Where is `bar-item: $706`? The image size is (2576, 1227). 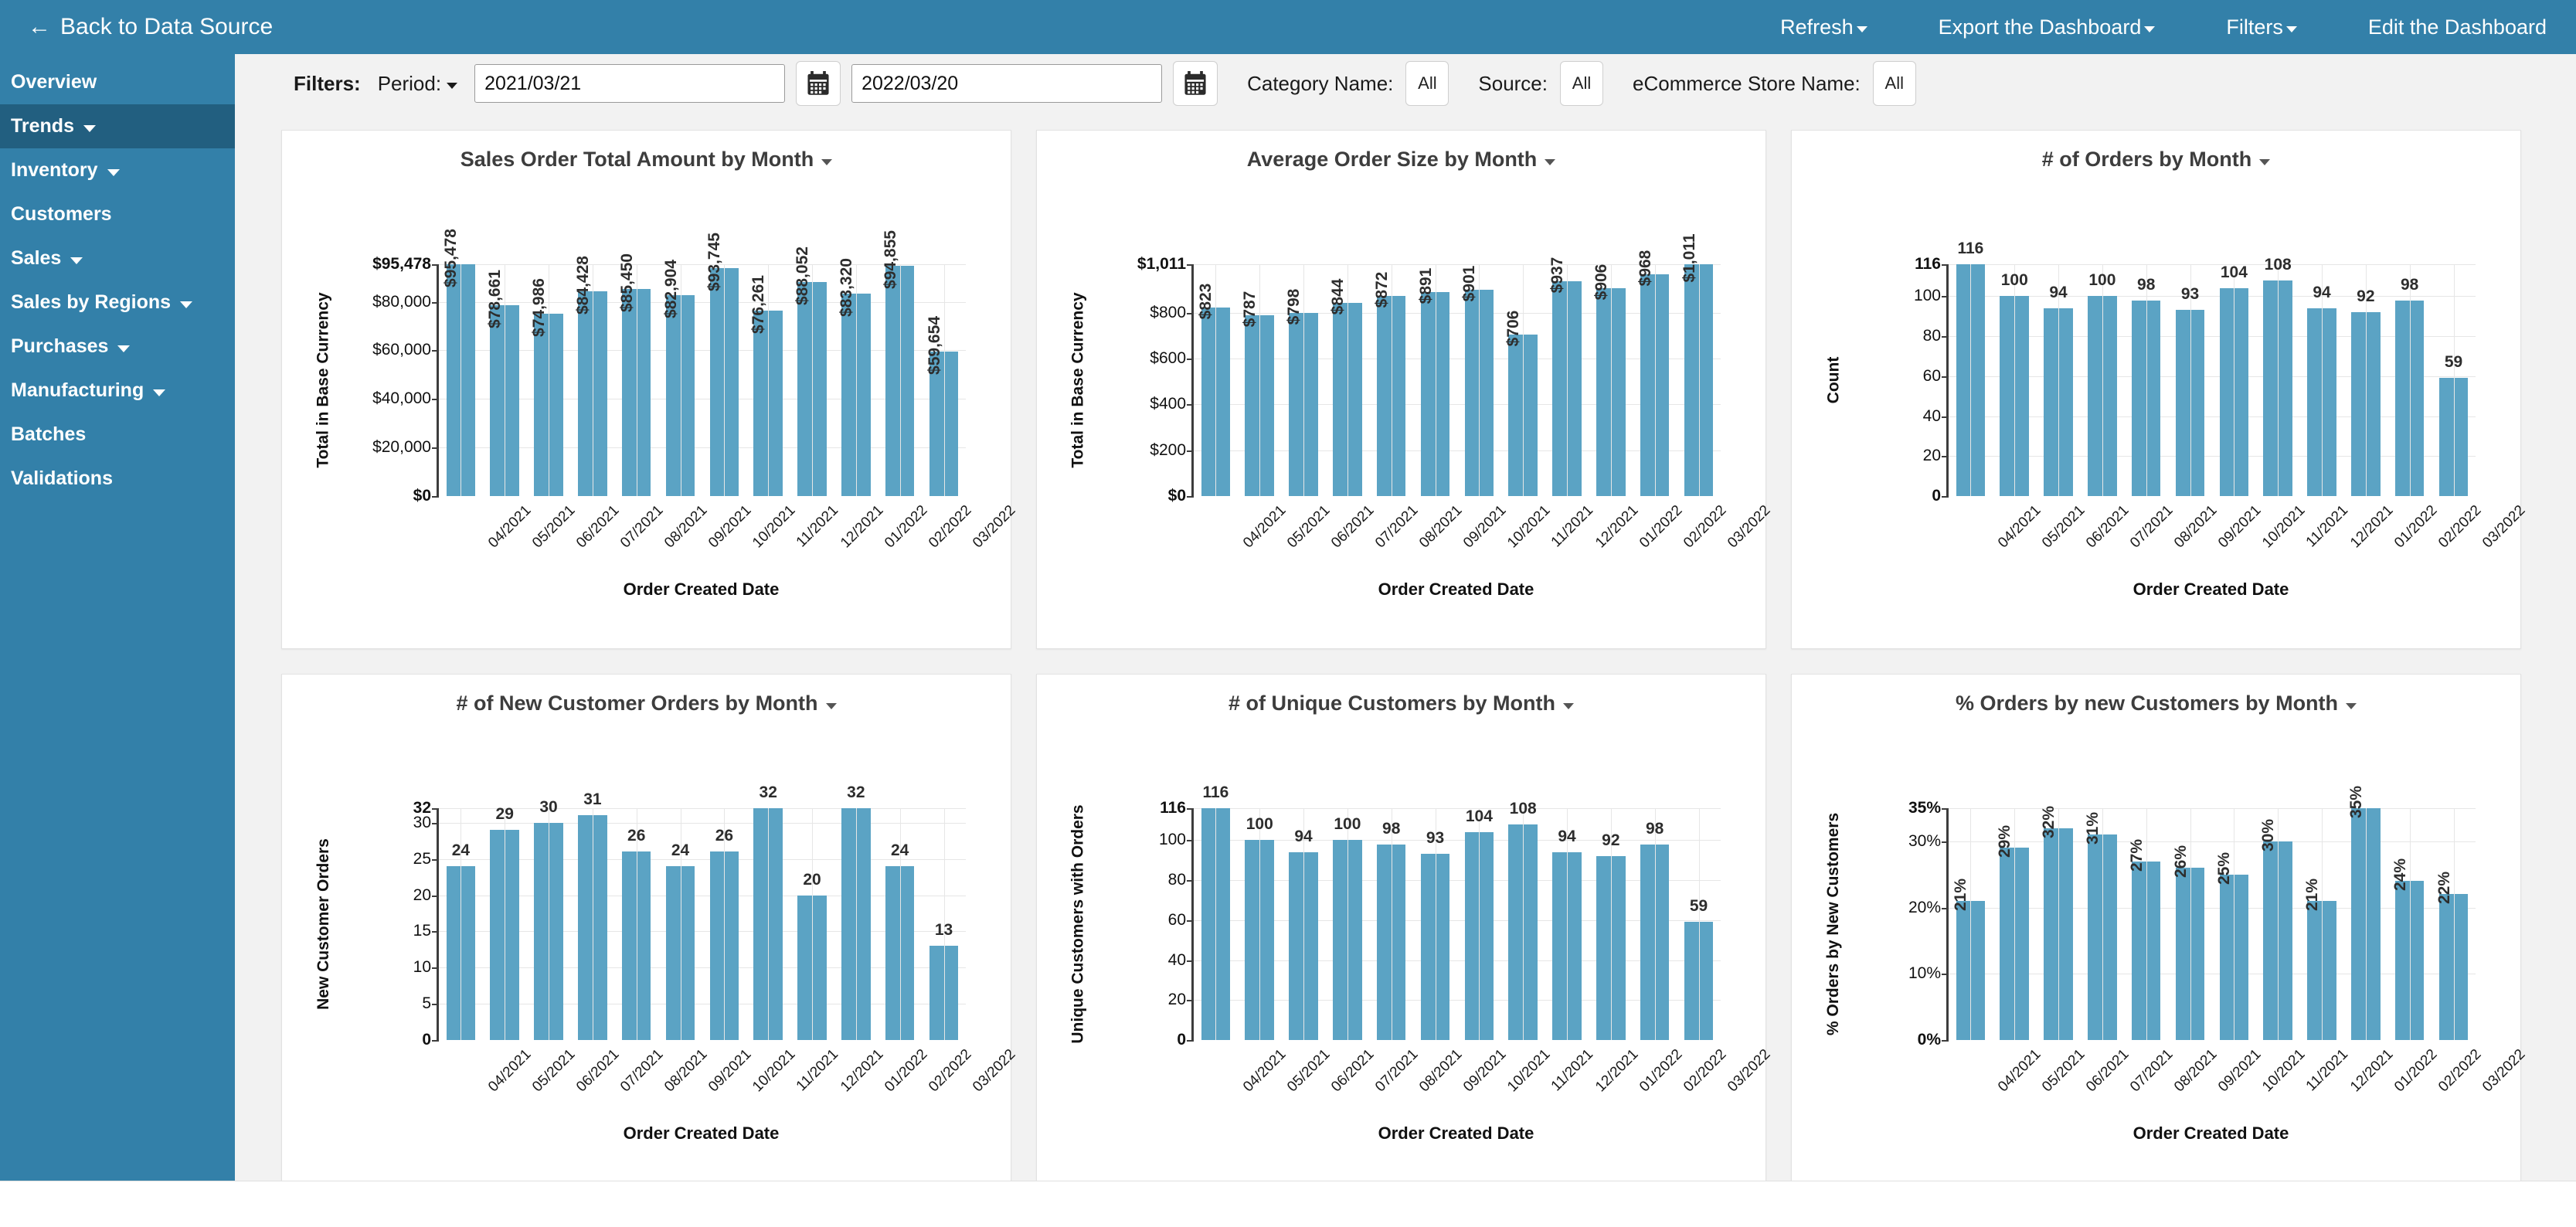
bar-item: $706 is located at coordinates (1523, 380).